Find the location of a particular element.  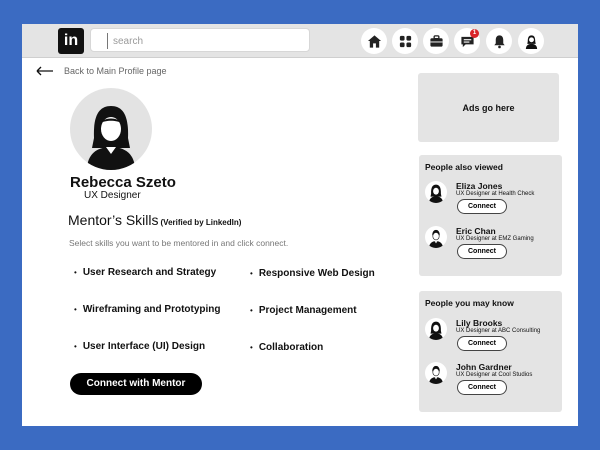

ads-placeholder: Ads go here is located at coordinates (488, 107).